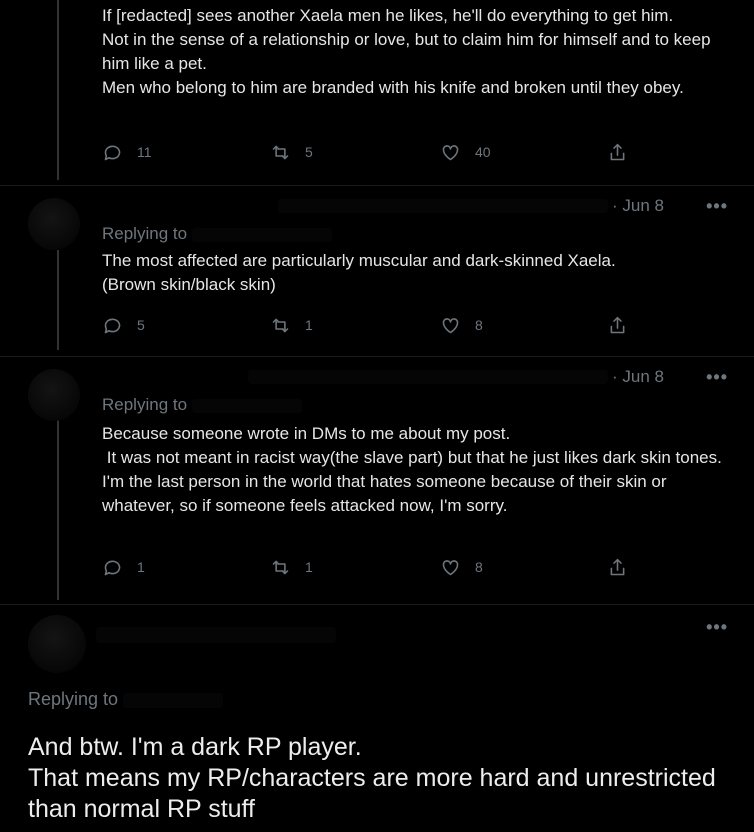 This screenshot has height=832, width=754. Describe the element at coordinates (309, 152) in the screenshot. I see `retweet-count: 5` at that location.